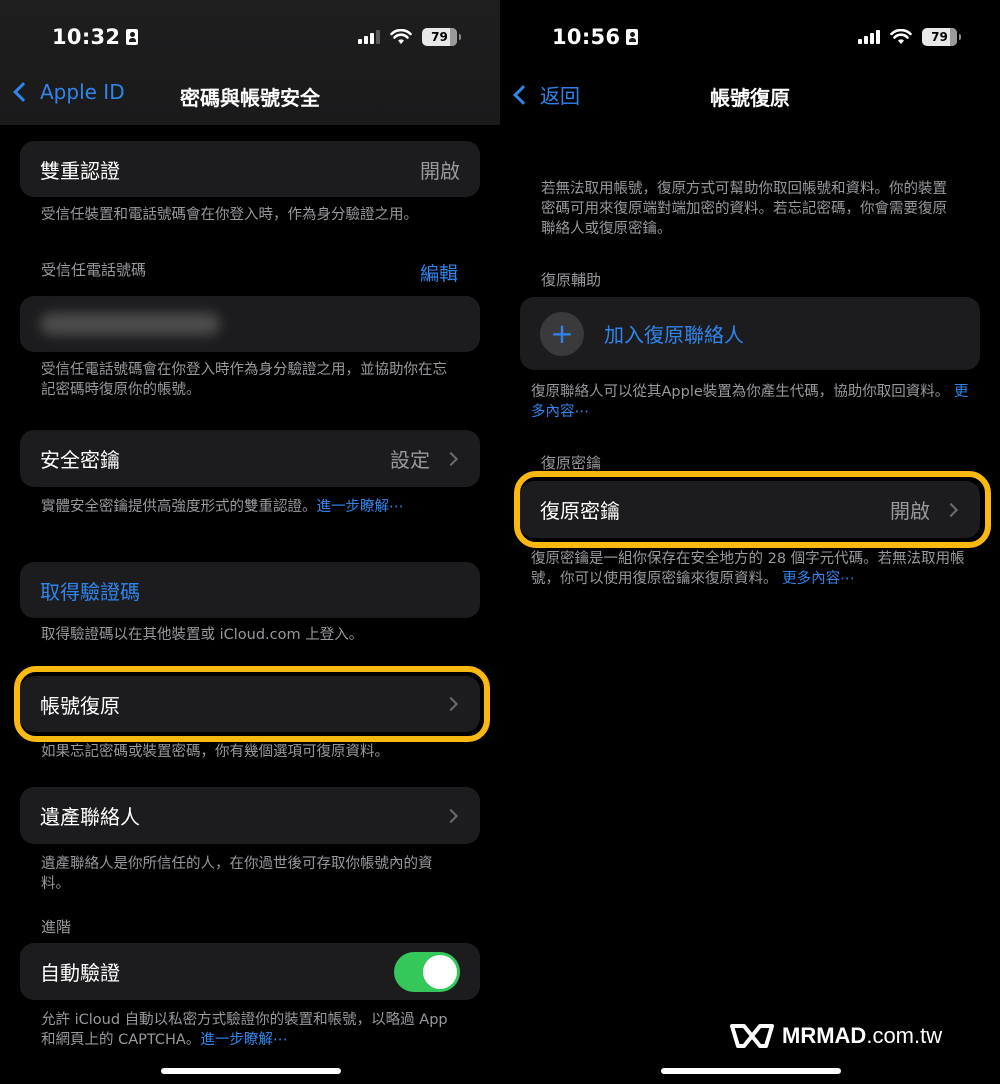 The width and height of the screenshot is (1000, 1084). Describe the element at coordinates (440, 170) in the screenshot. I see `two-factor-value: 開啟` at that location.